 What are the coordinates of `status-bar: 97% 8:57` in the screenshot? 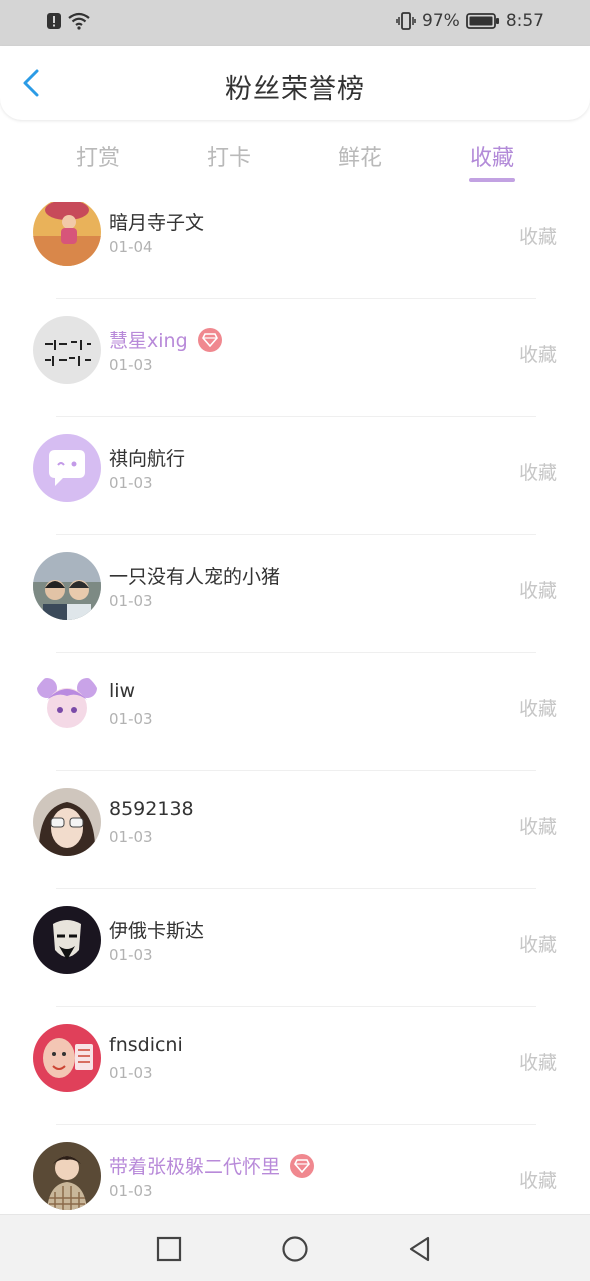 It's located at (295, 23).